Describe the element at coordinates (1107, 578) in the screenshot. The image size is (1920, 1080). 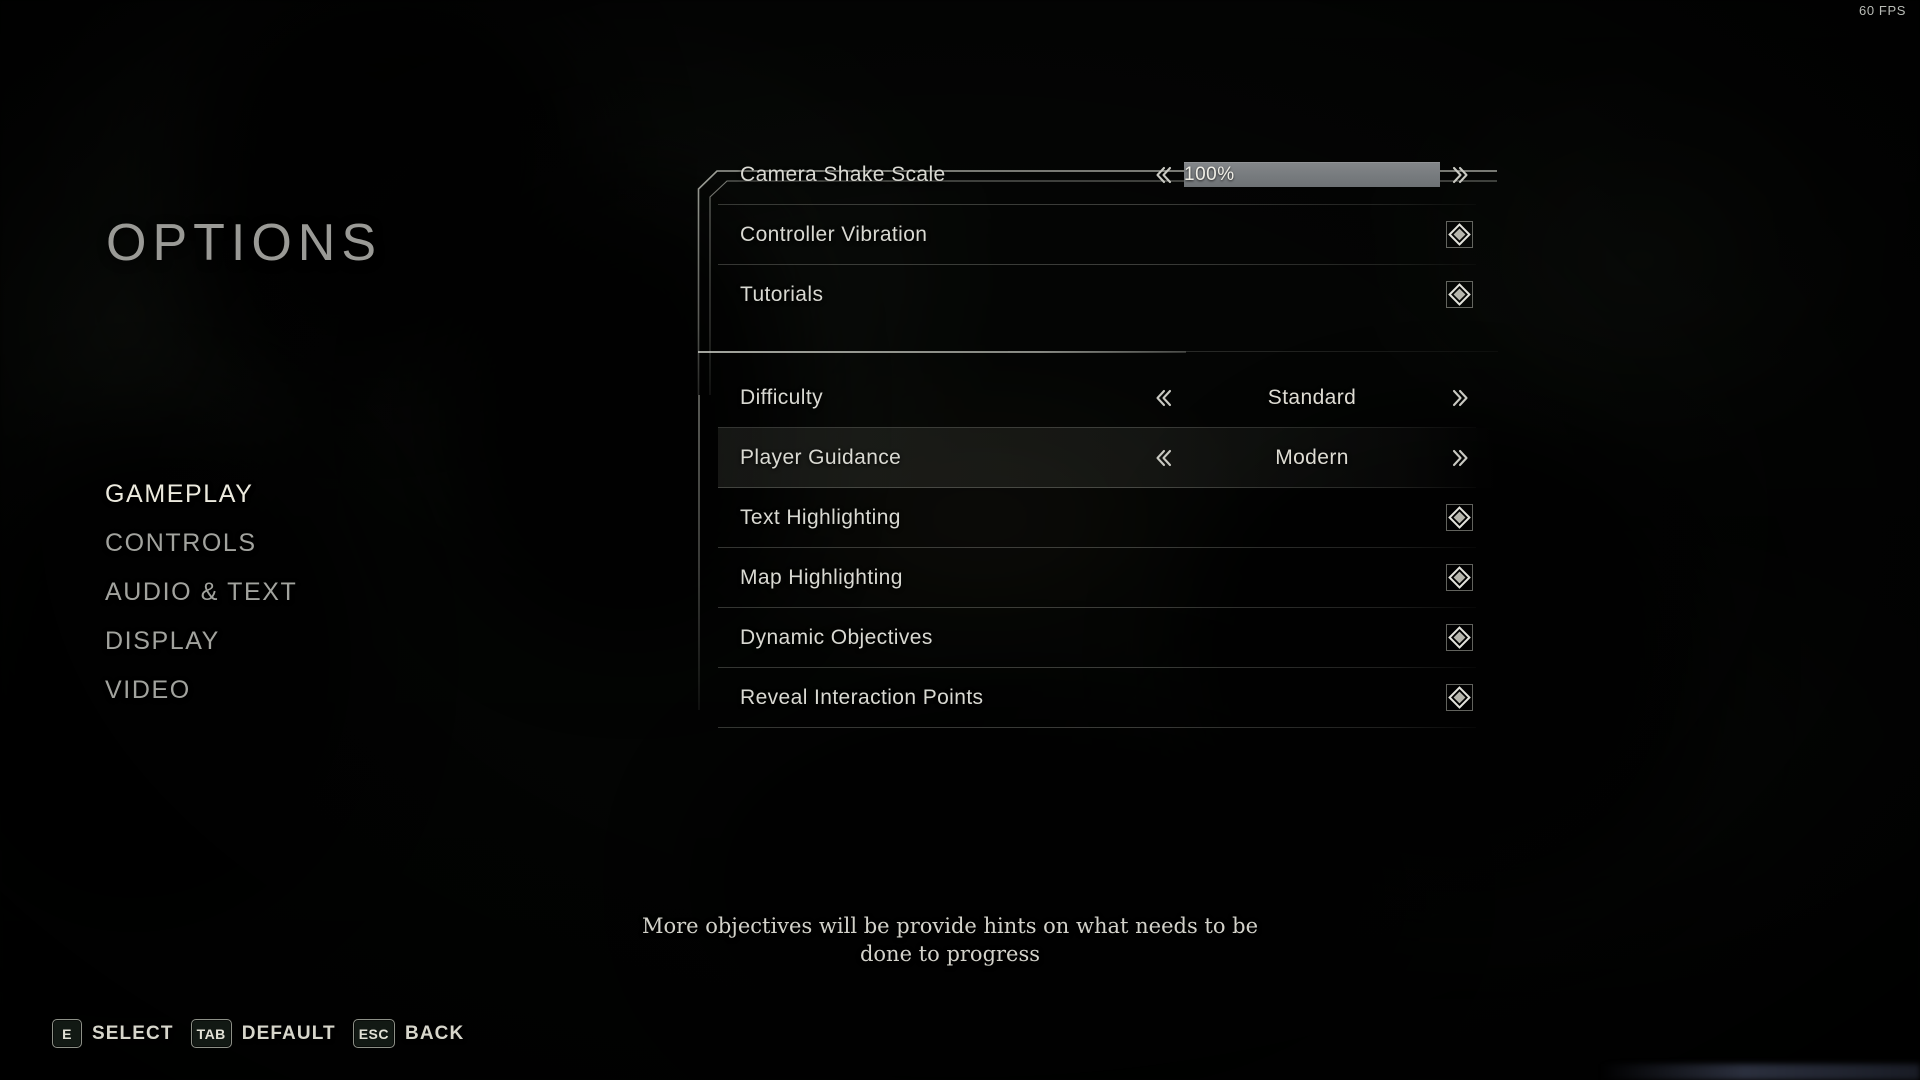
I see `option-row-map-highlighting: Map Highlighting` at that location.